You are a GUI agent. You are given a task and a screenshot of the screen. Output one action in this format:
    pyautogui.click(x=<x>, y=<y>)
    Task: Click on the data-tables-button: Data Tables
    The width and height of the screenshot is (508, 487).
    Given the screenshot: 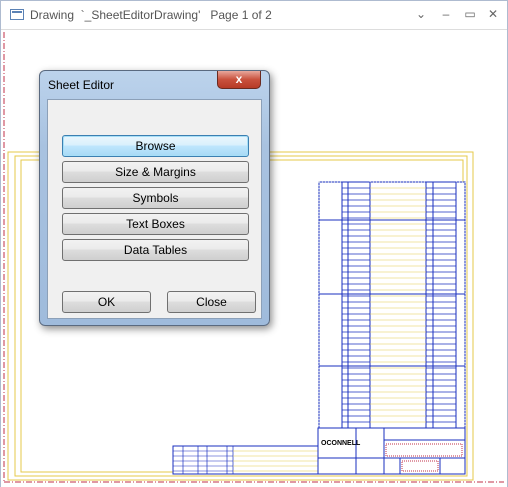 What is the action you would take?
    pyautogui.click(x=155, y=250)
    